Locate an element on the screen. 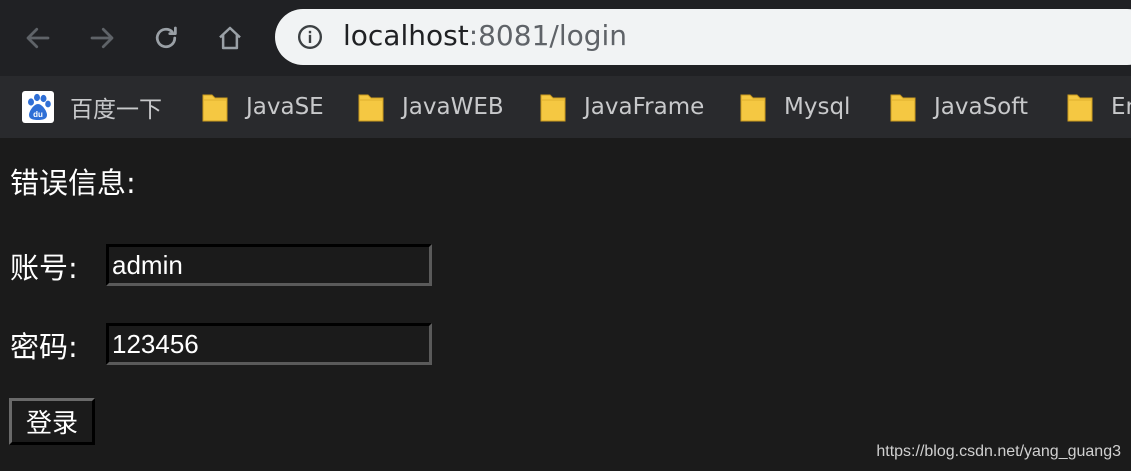  login-button-label: 登录 is located at coordinates (51, 424).